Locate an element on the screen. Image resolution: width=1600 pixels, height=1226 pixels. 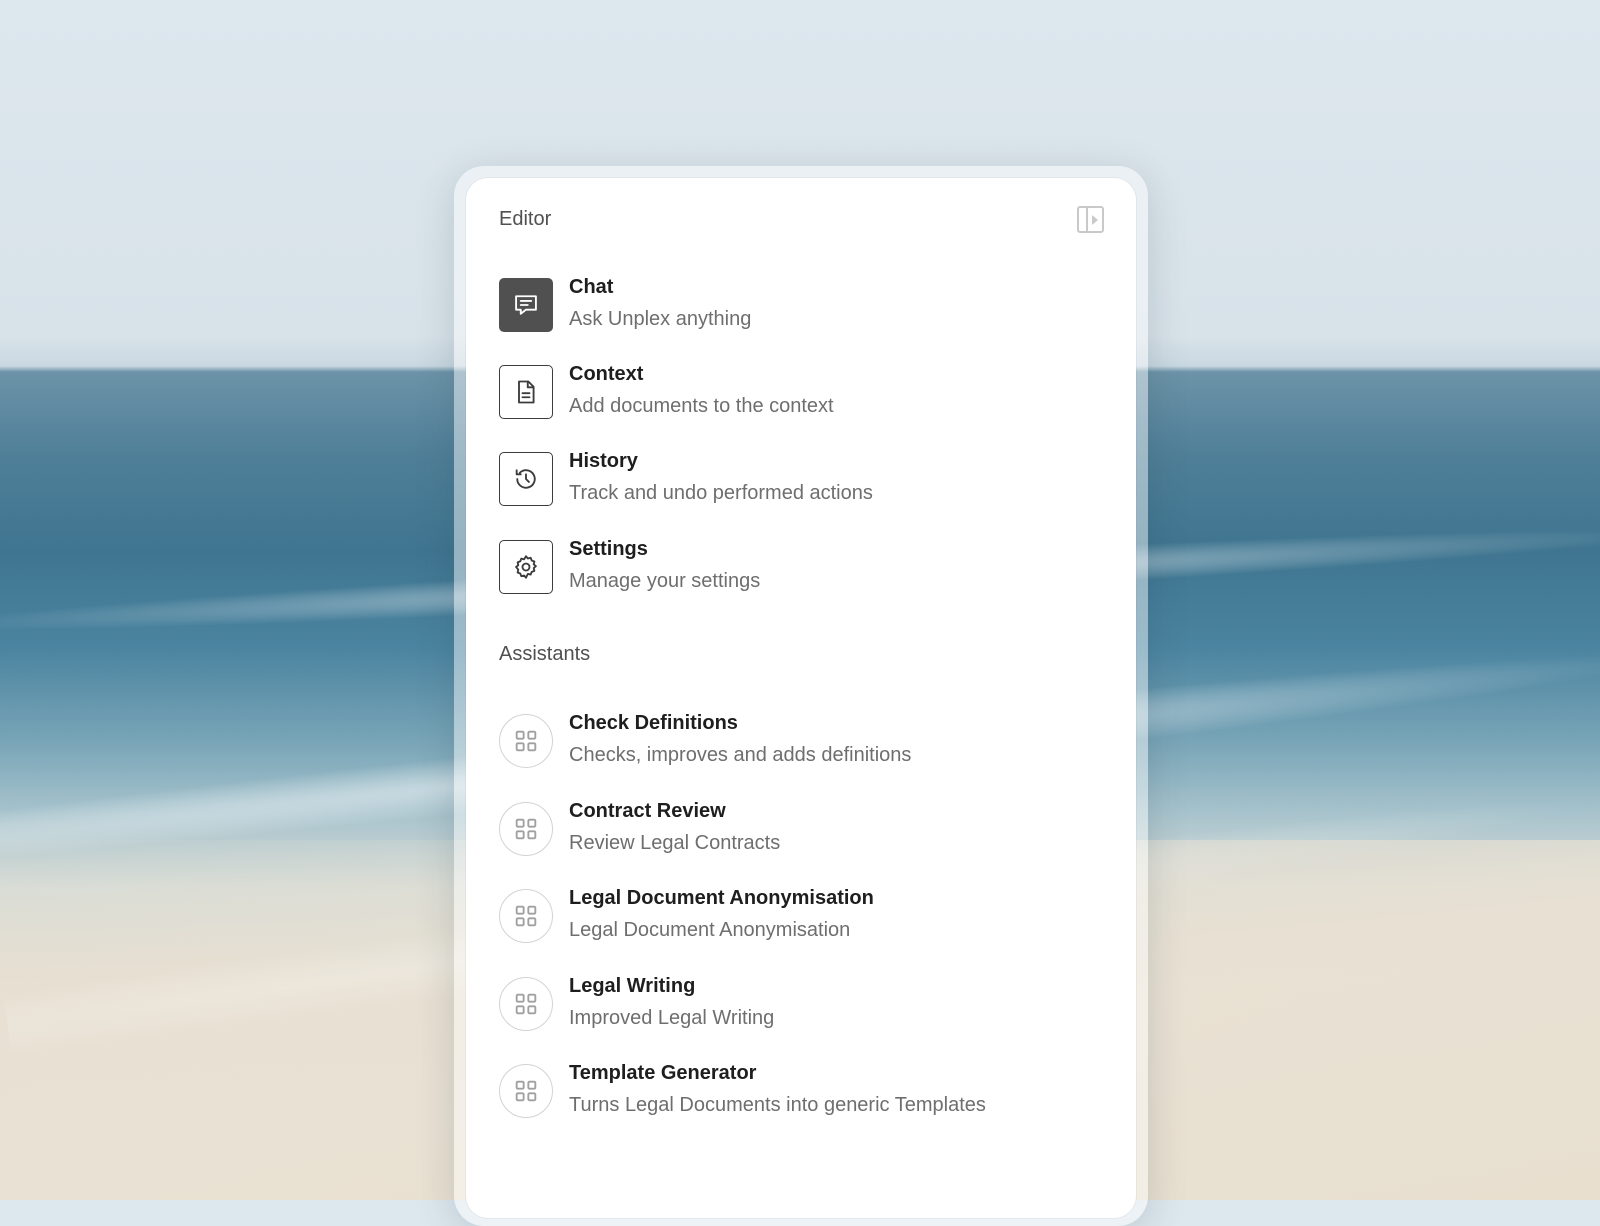
menu-item-label: Settings is located at coordinates (608, 549).